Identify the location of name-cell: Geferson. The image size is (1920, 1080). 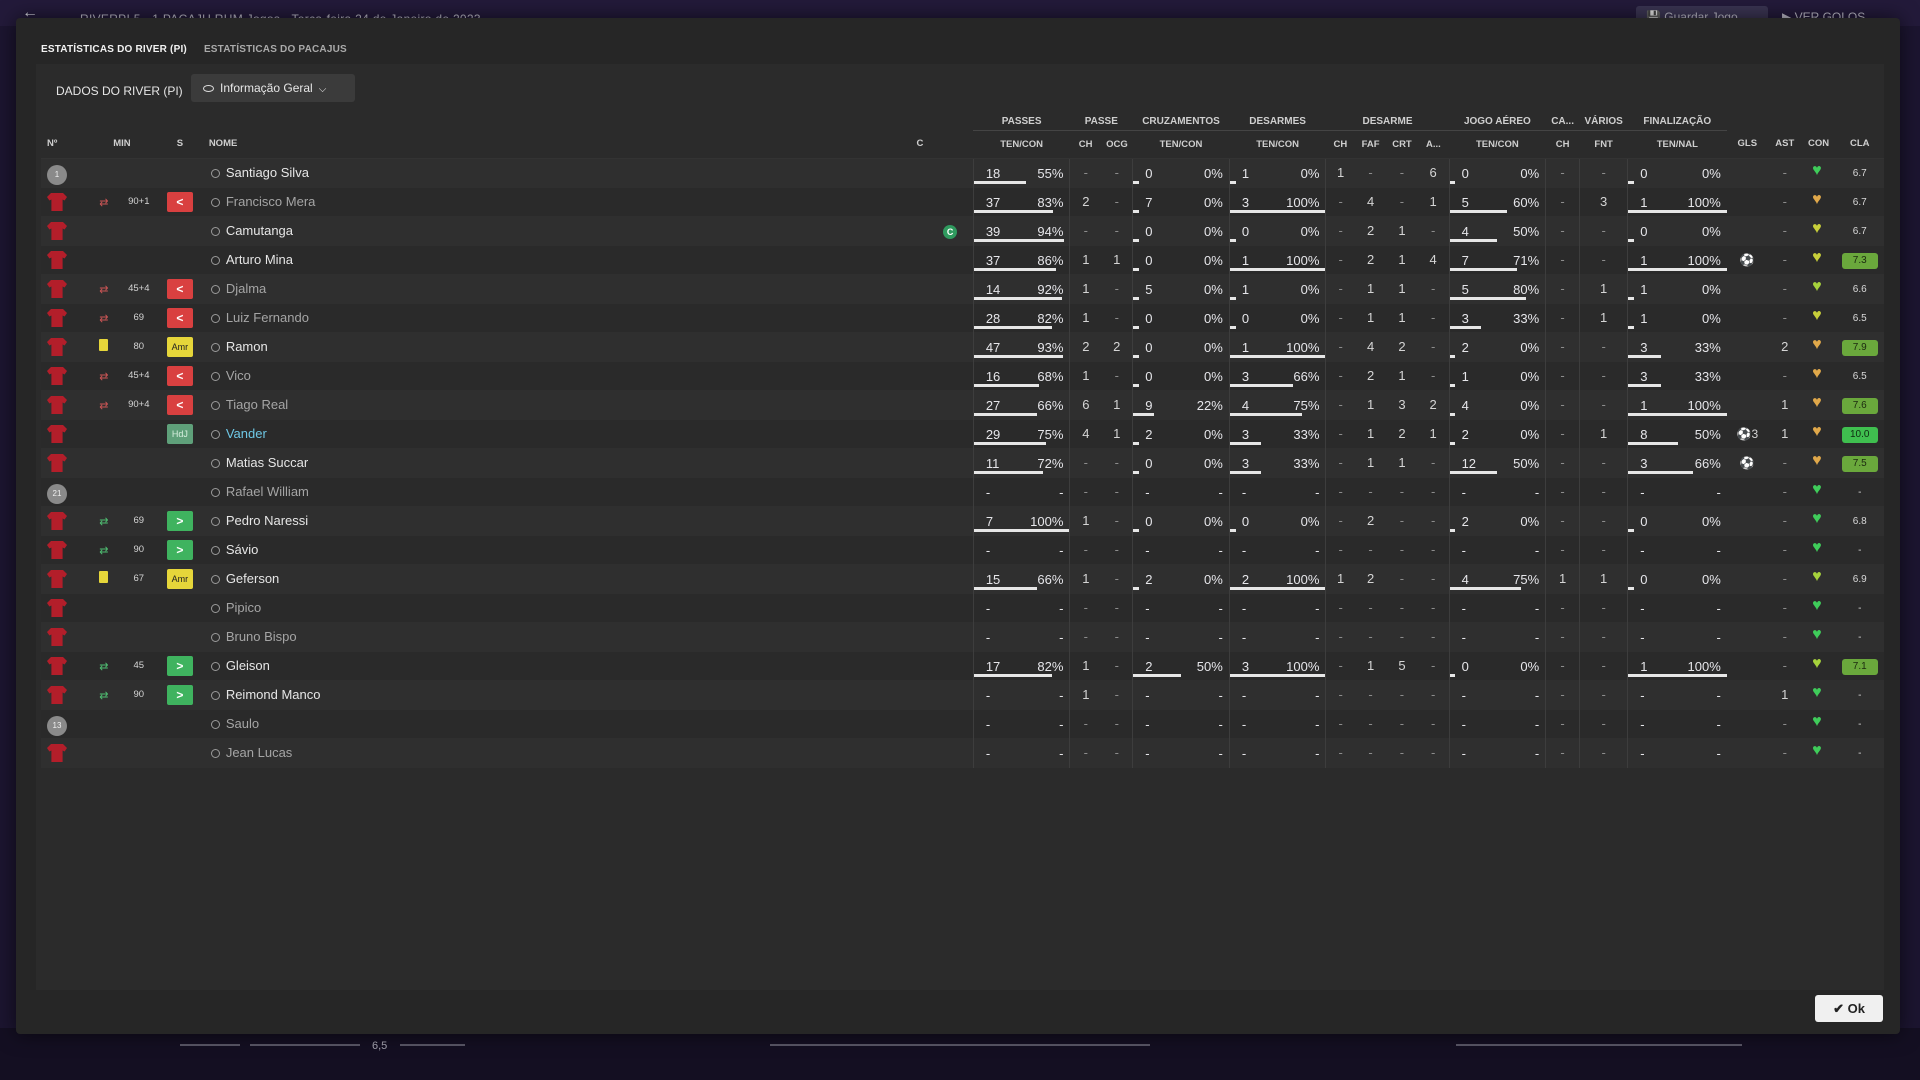
(565, 578).